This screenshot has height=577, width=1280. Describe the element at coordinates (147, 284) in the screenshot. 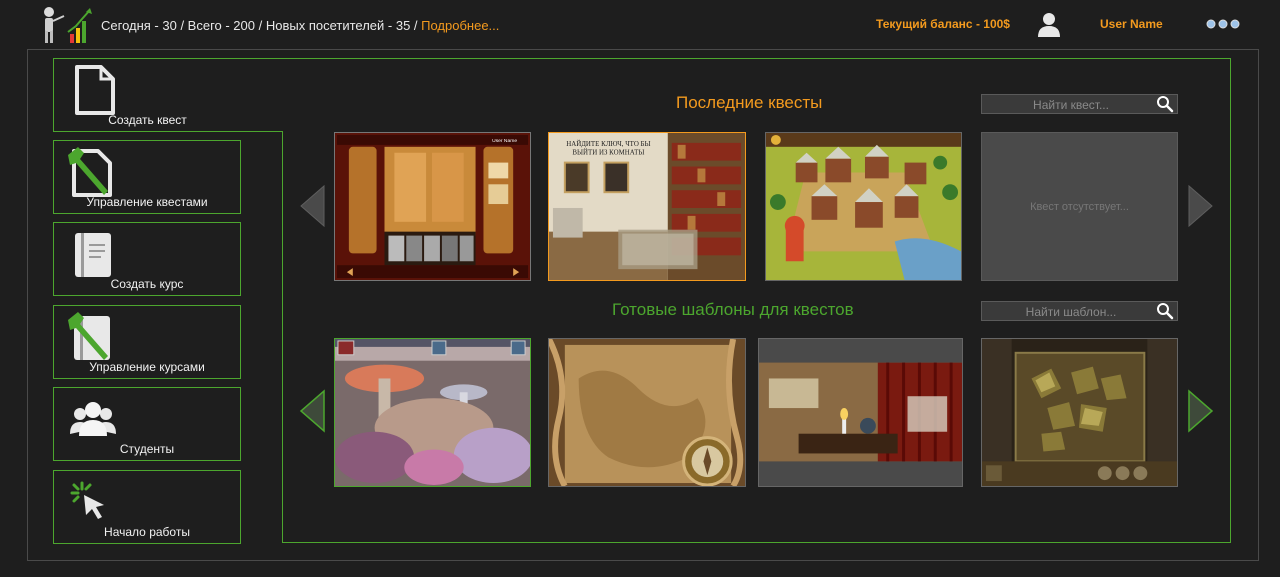

I see `sidebar-item-label: Создать курс` at that location.